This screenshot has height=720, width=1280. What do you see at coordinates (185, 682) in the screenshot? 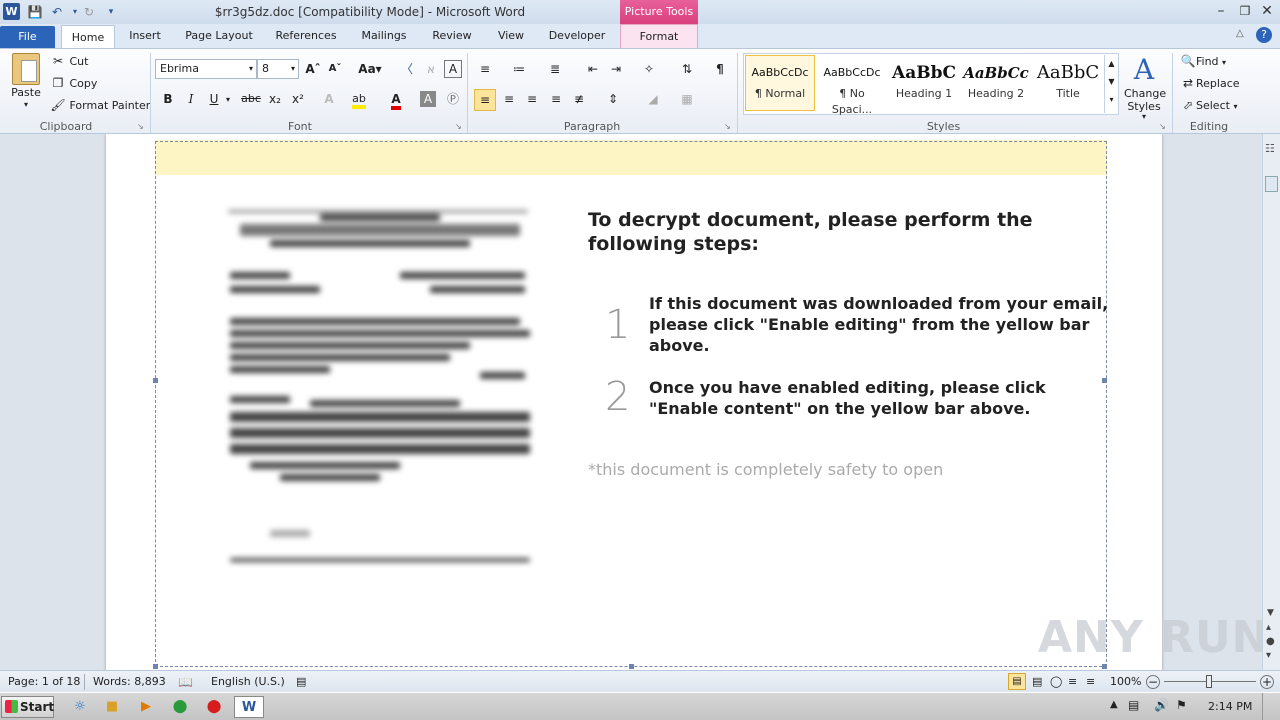
I see `proofing-icon: 📖` at bounding box center [185, 682].